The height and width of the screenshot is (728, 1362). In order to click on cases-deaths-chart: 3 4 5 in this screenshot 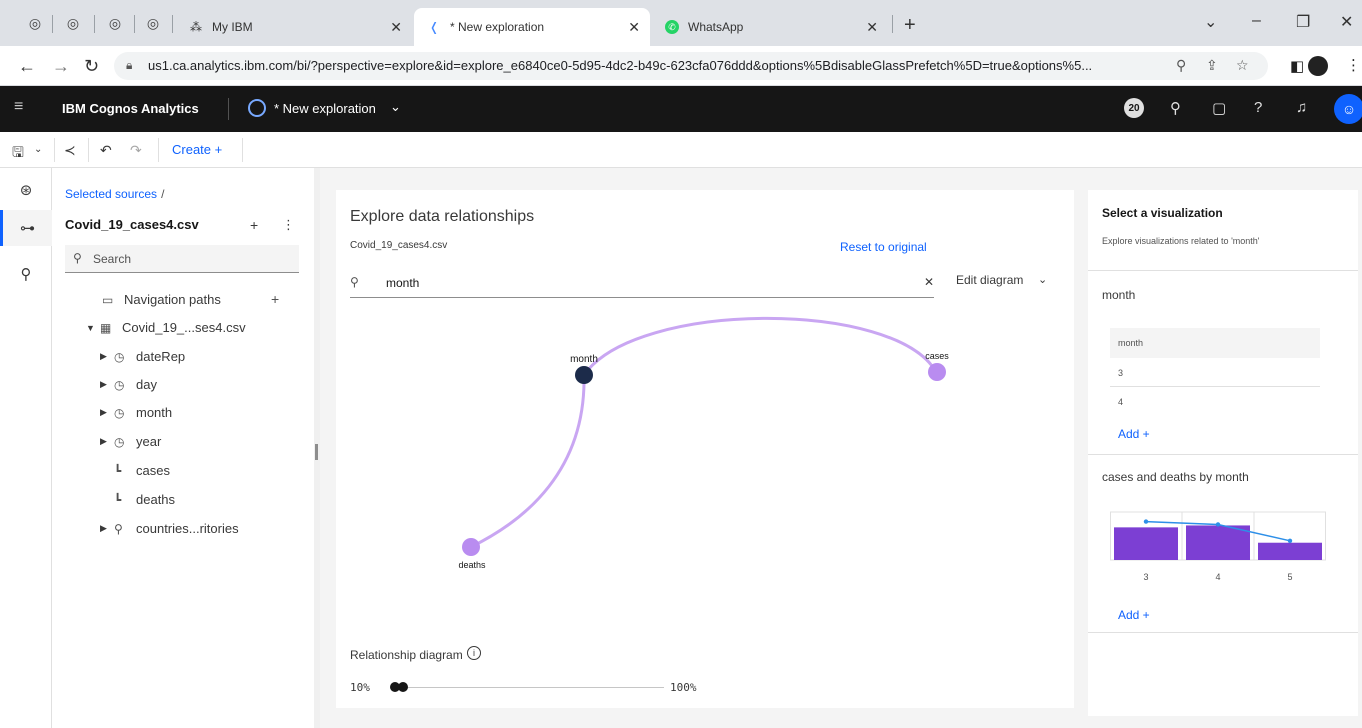, I will do `click(1218, 553)`.